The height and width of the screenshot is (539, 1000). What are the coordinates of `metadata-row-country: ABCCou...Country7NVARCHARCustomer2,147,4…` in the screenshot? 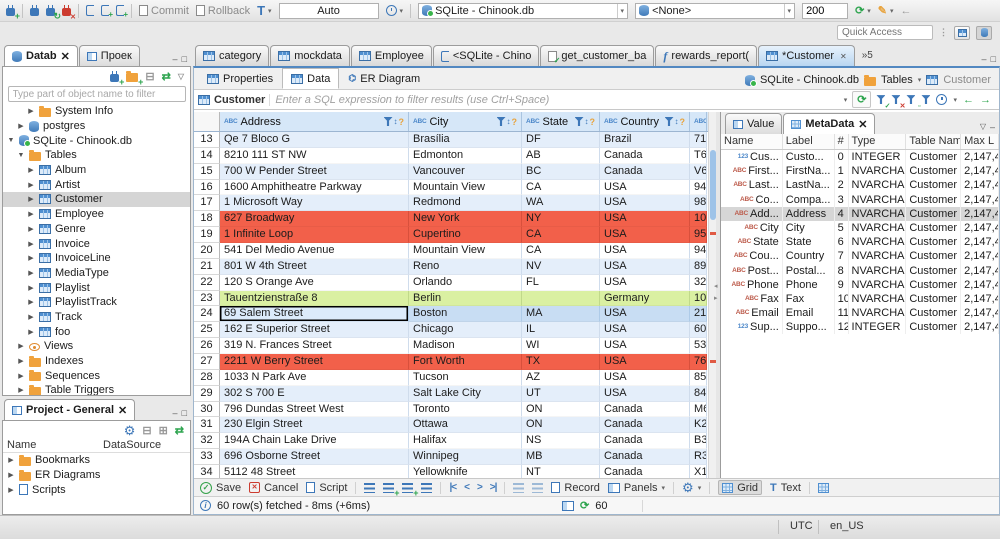 It's located at (860, 256).